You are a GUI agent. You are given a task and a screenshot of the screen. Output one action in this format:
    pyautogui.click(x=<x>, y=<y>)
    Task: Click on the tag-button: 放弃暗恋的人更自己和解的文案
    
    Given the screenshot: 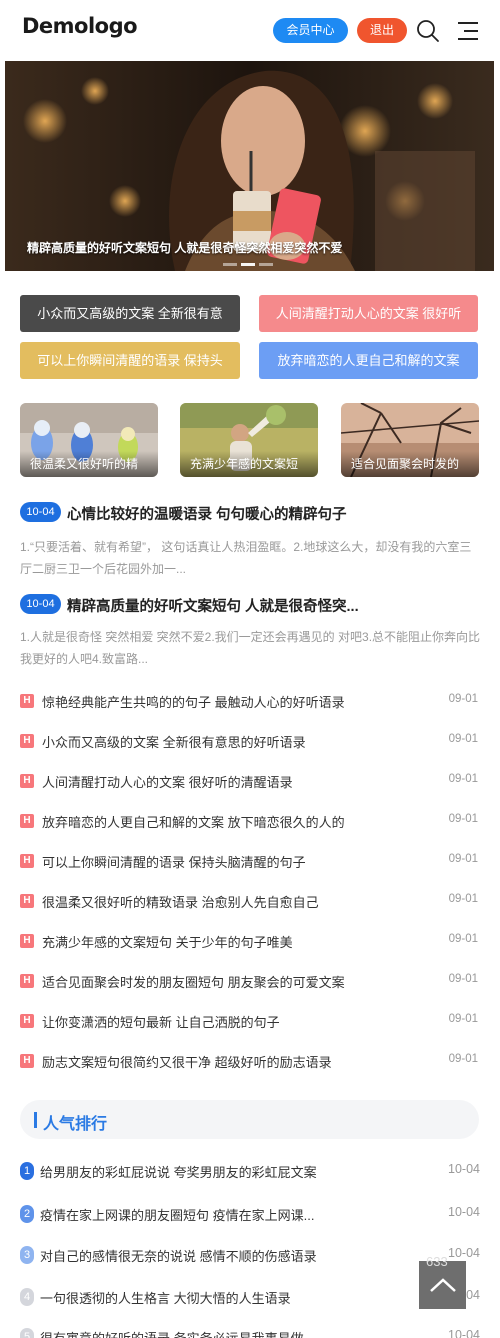 What is the action you would take?
    pyautogui.click(x=368, y=360)
    